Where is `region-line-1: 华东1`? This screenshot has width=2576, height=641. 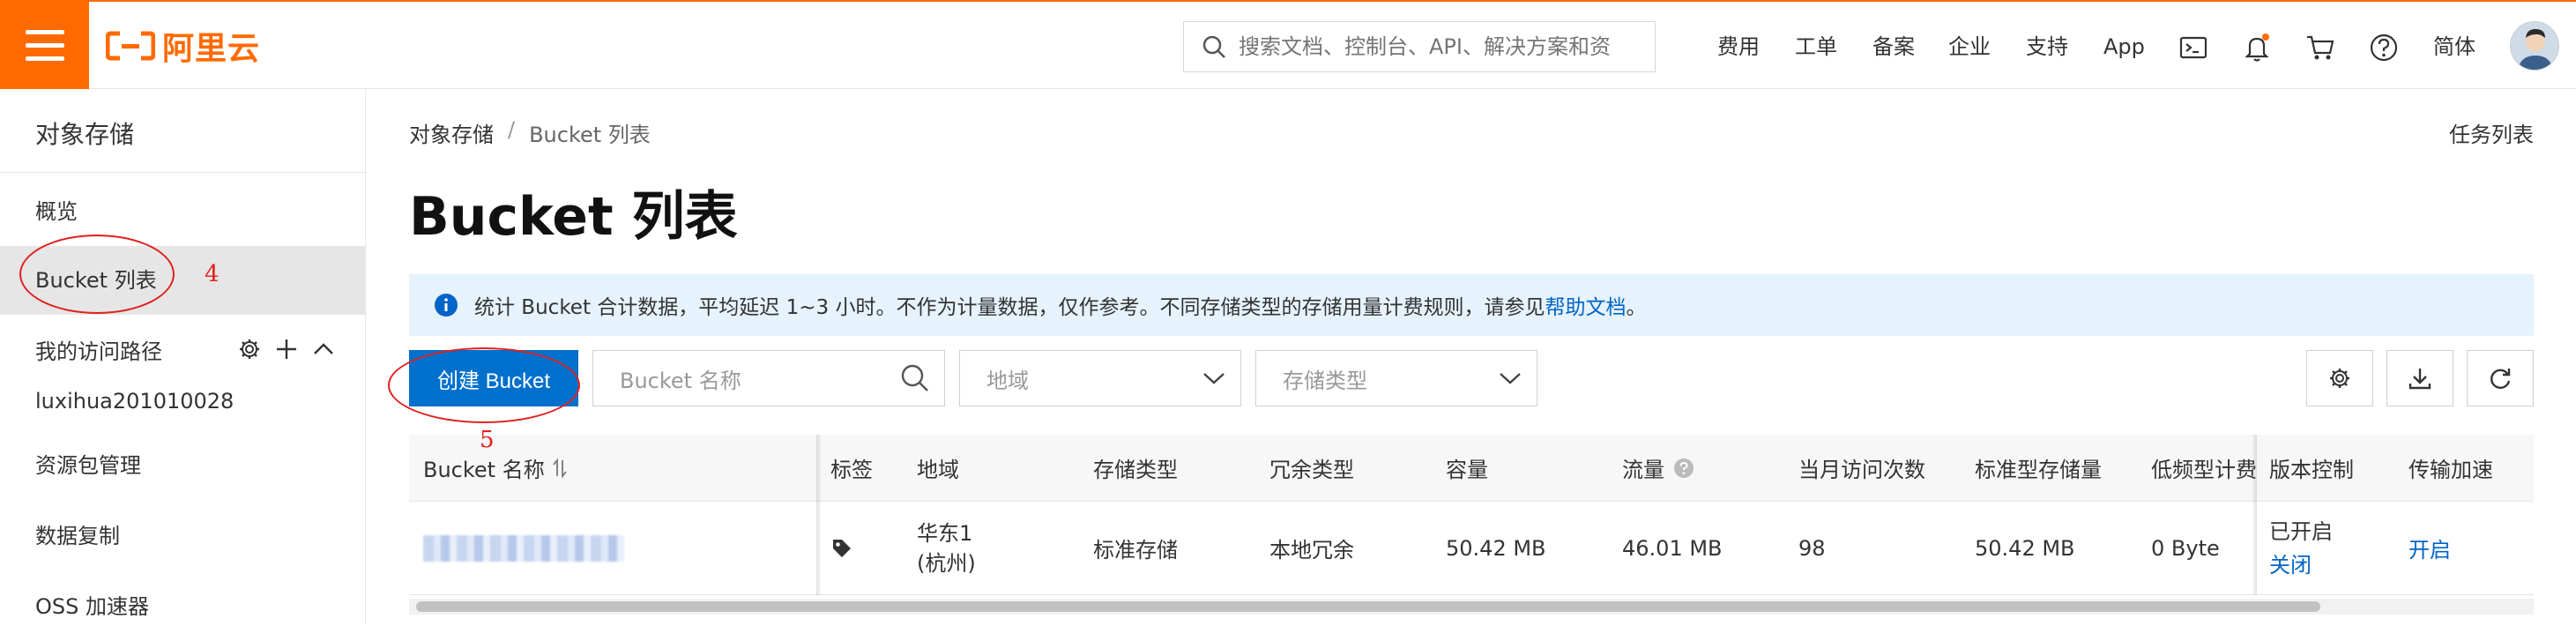 region-line-1: 华东1 is located at coordinates (945, 533).